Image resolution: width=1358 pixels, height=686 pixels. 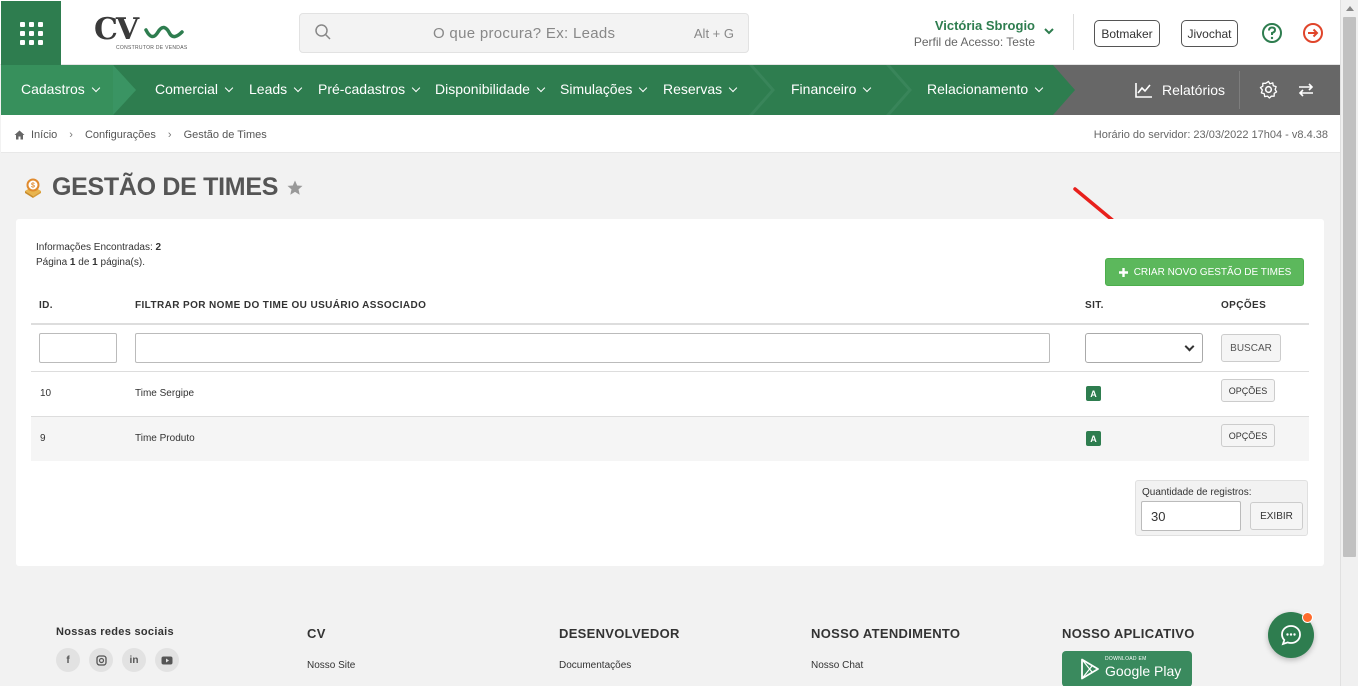 I want to click on user-menu: Victória Sbrogio Perfil de Acesso: Teste, so click(x=966, y=33).